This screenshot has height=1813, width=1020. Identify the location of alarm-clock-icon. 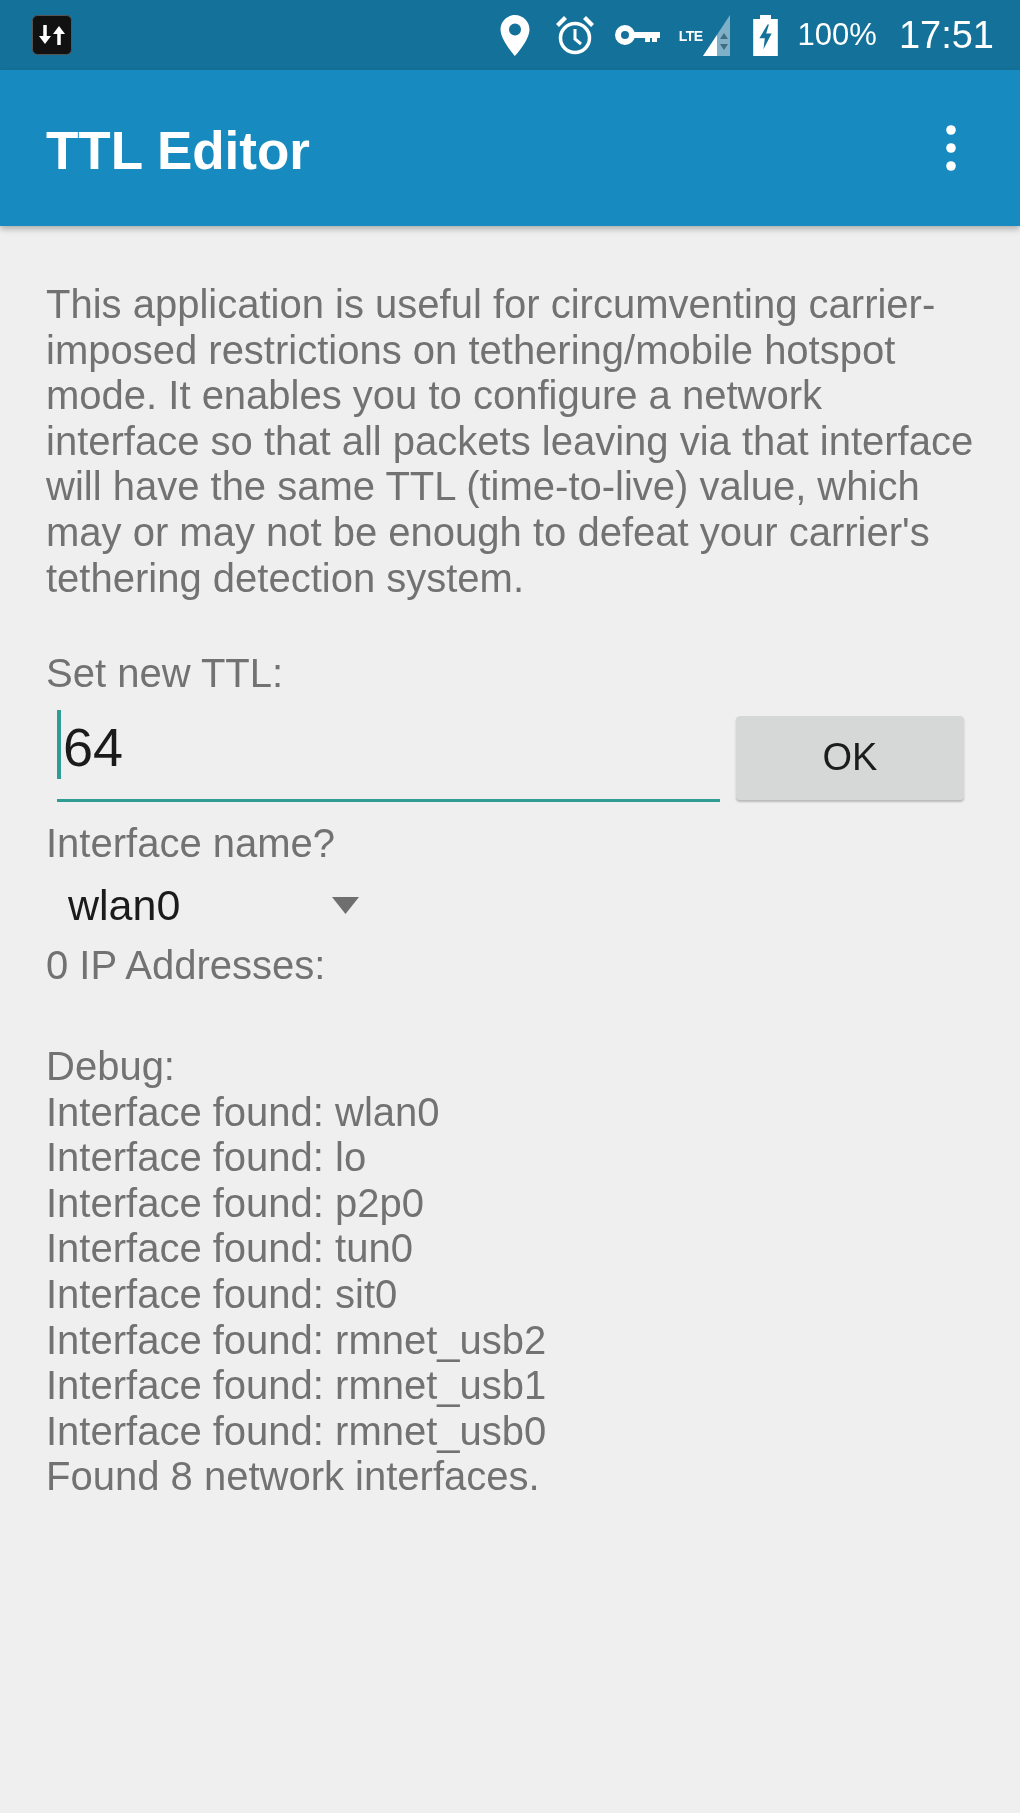
(574, 35).